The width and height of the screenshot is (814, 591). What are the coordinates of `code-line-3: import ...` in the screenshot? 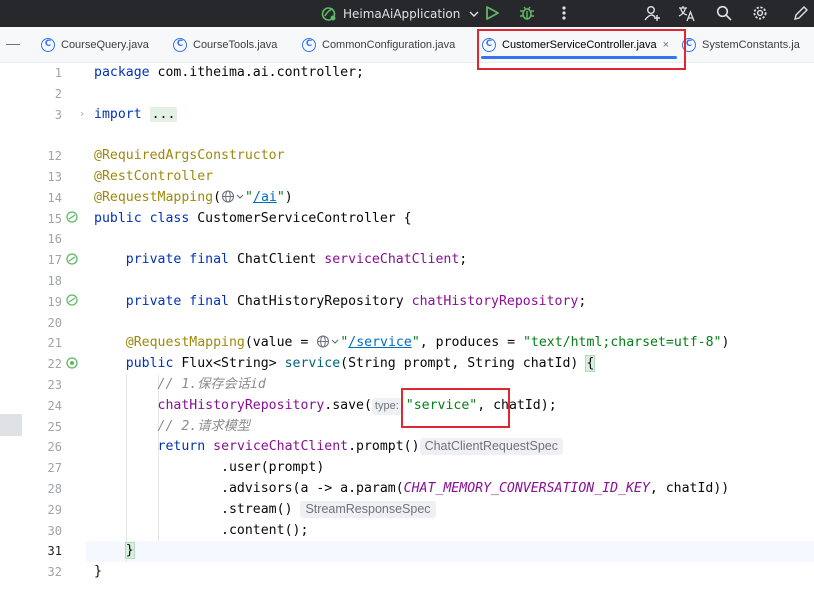 It's located at (136, 114).